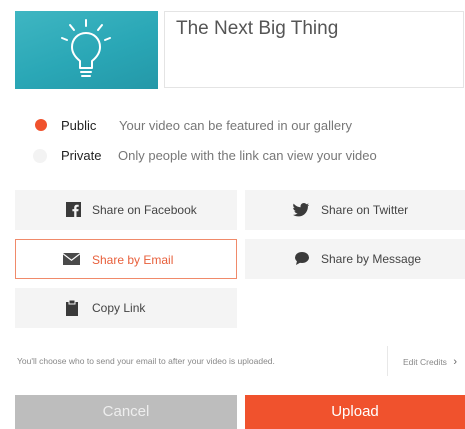 This screenshot has width=465, height=429. I want to click on public-radio, so click(41, 125).